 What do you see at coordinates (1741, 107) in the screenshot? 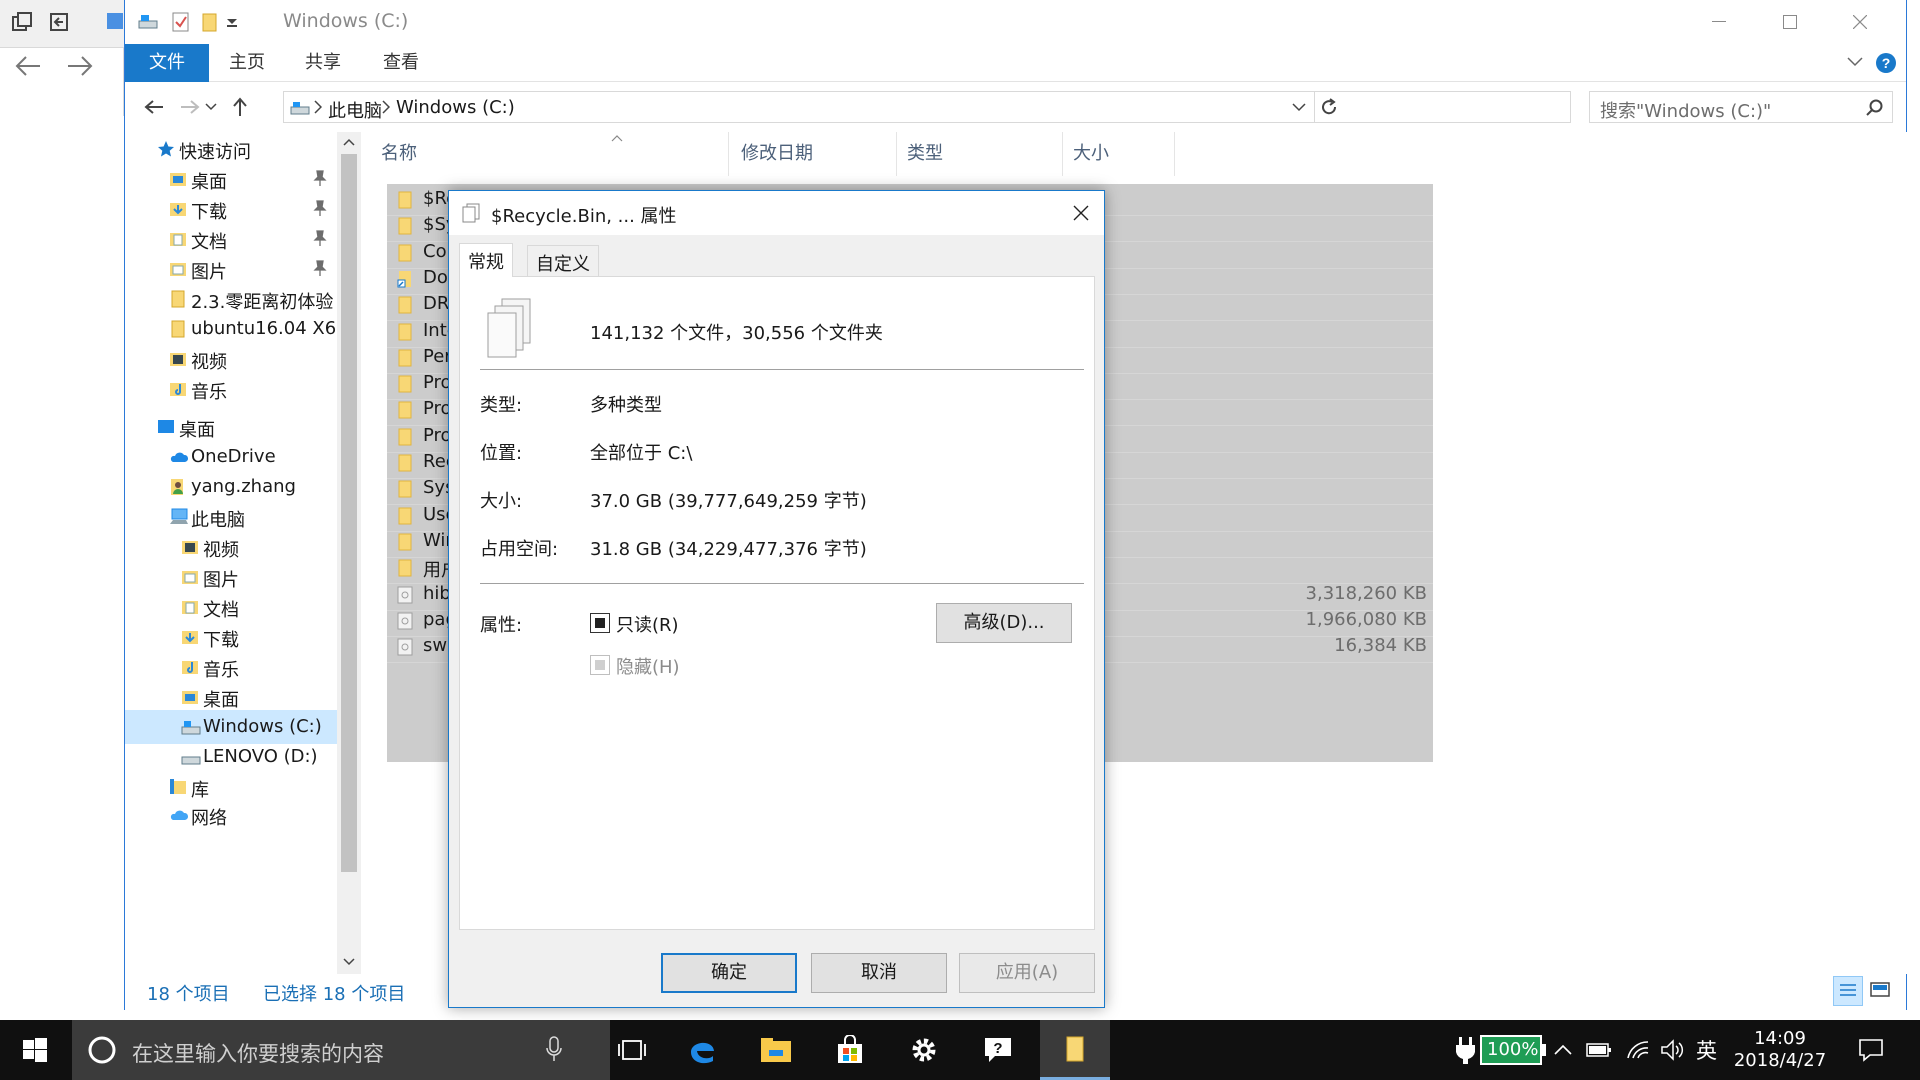
I see `search-input: 搜索"Windows (C:)"` at bounding box center [1741, 107].